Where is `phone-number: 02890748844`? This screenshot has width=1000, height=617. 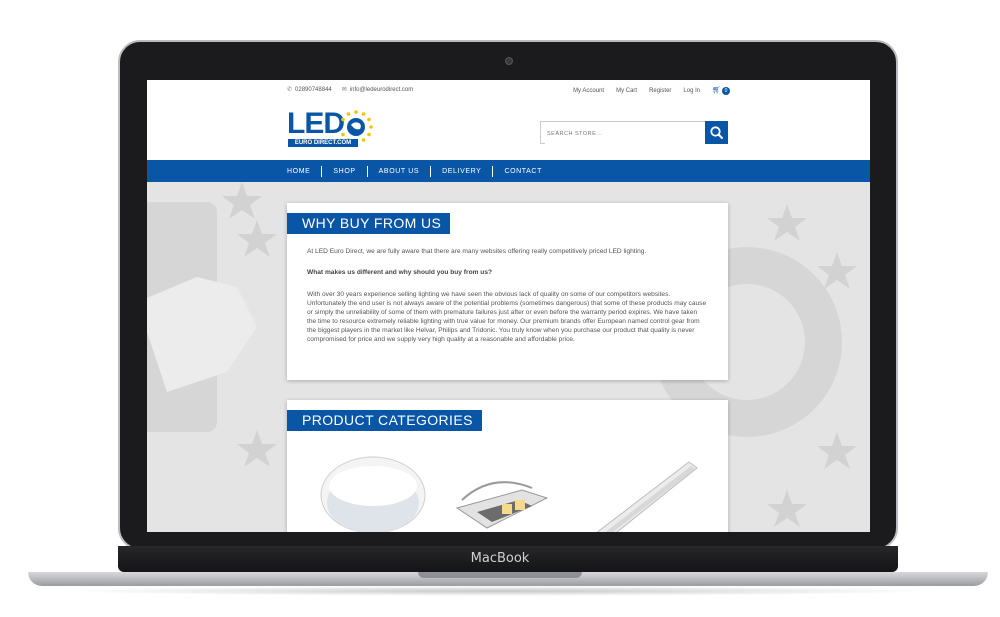 phone-number: 02890748844 is located at coordinates (313, 90).